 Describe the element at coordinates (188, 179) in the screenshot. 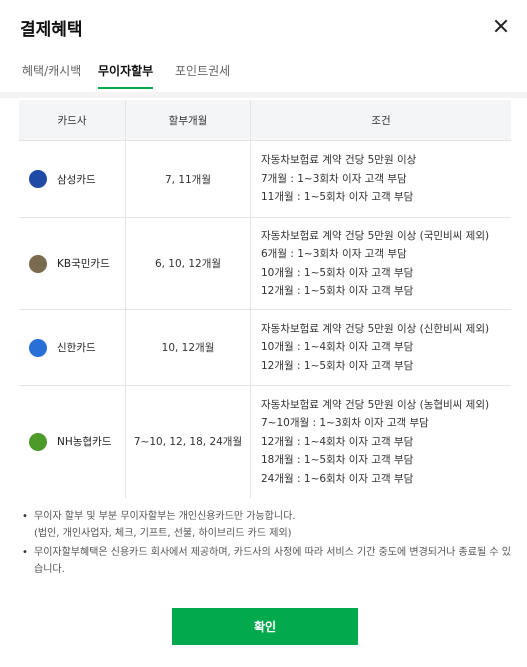

I see `months-cell: 7, 11개월` at that location.